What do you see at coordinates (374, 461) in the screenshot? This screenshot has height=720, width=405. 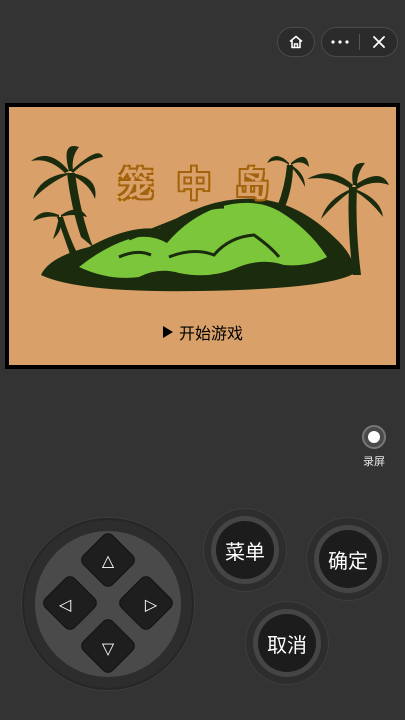 I see `record-label: 录屏` at bounding box center [374, 461].